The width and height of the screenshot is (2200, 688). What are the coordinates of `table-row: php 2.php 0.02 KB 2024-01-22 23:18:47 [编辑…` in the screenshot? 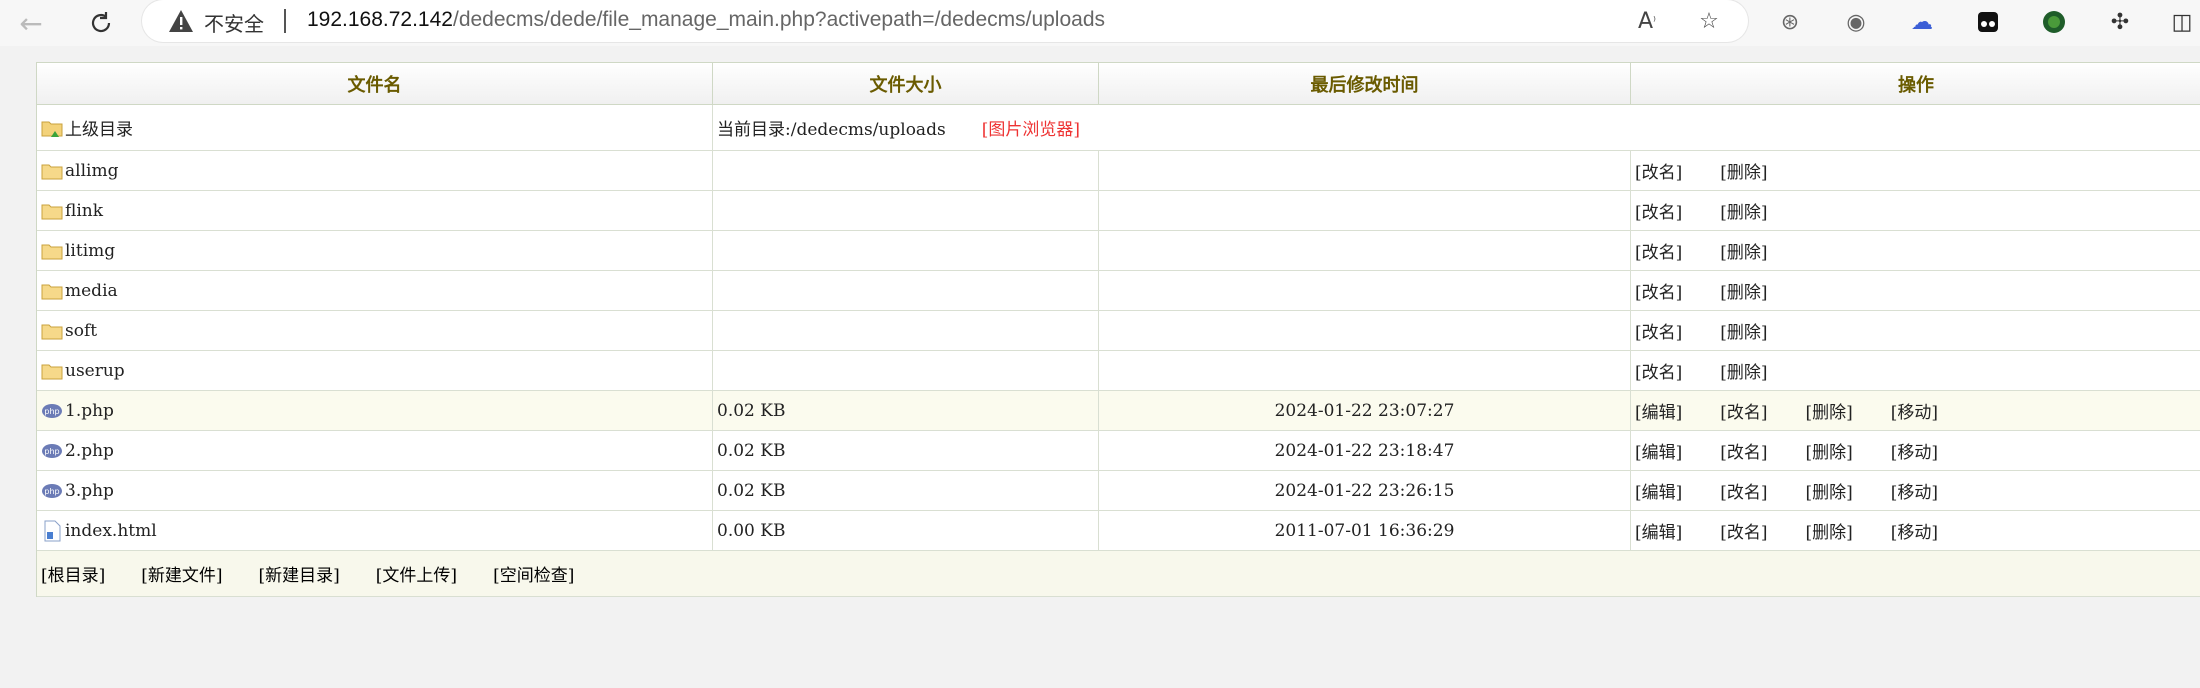 It's located at (1118, 451).